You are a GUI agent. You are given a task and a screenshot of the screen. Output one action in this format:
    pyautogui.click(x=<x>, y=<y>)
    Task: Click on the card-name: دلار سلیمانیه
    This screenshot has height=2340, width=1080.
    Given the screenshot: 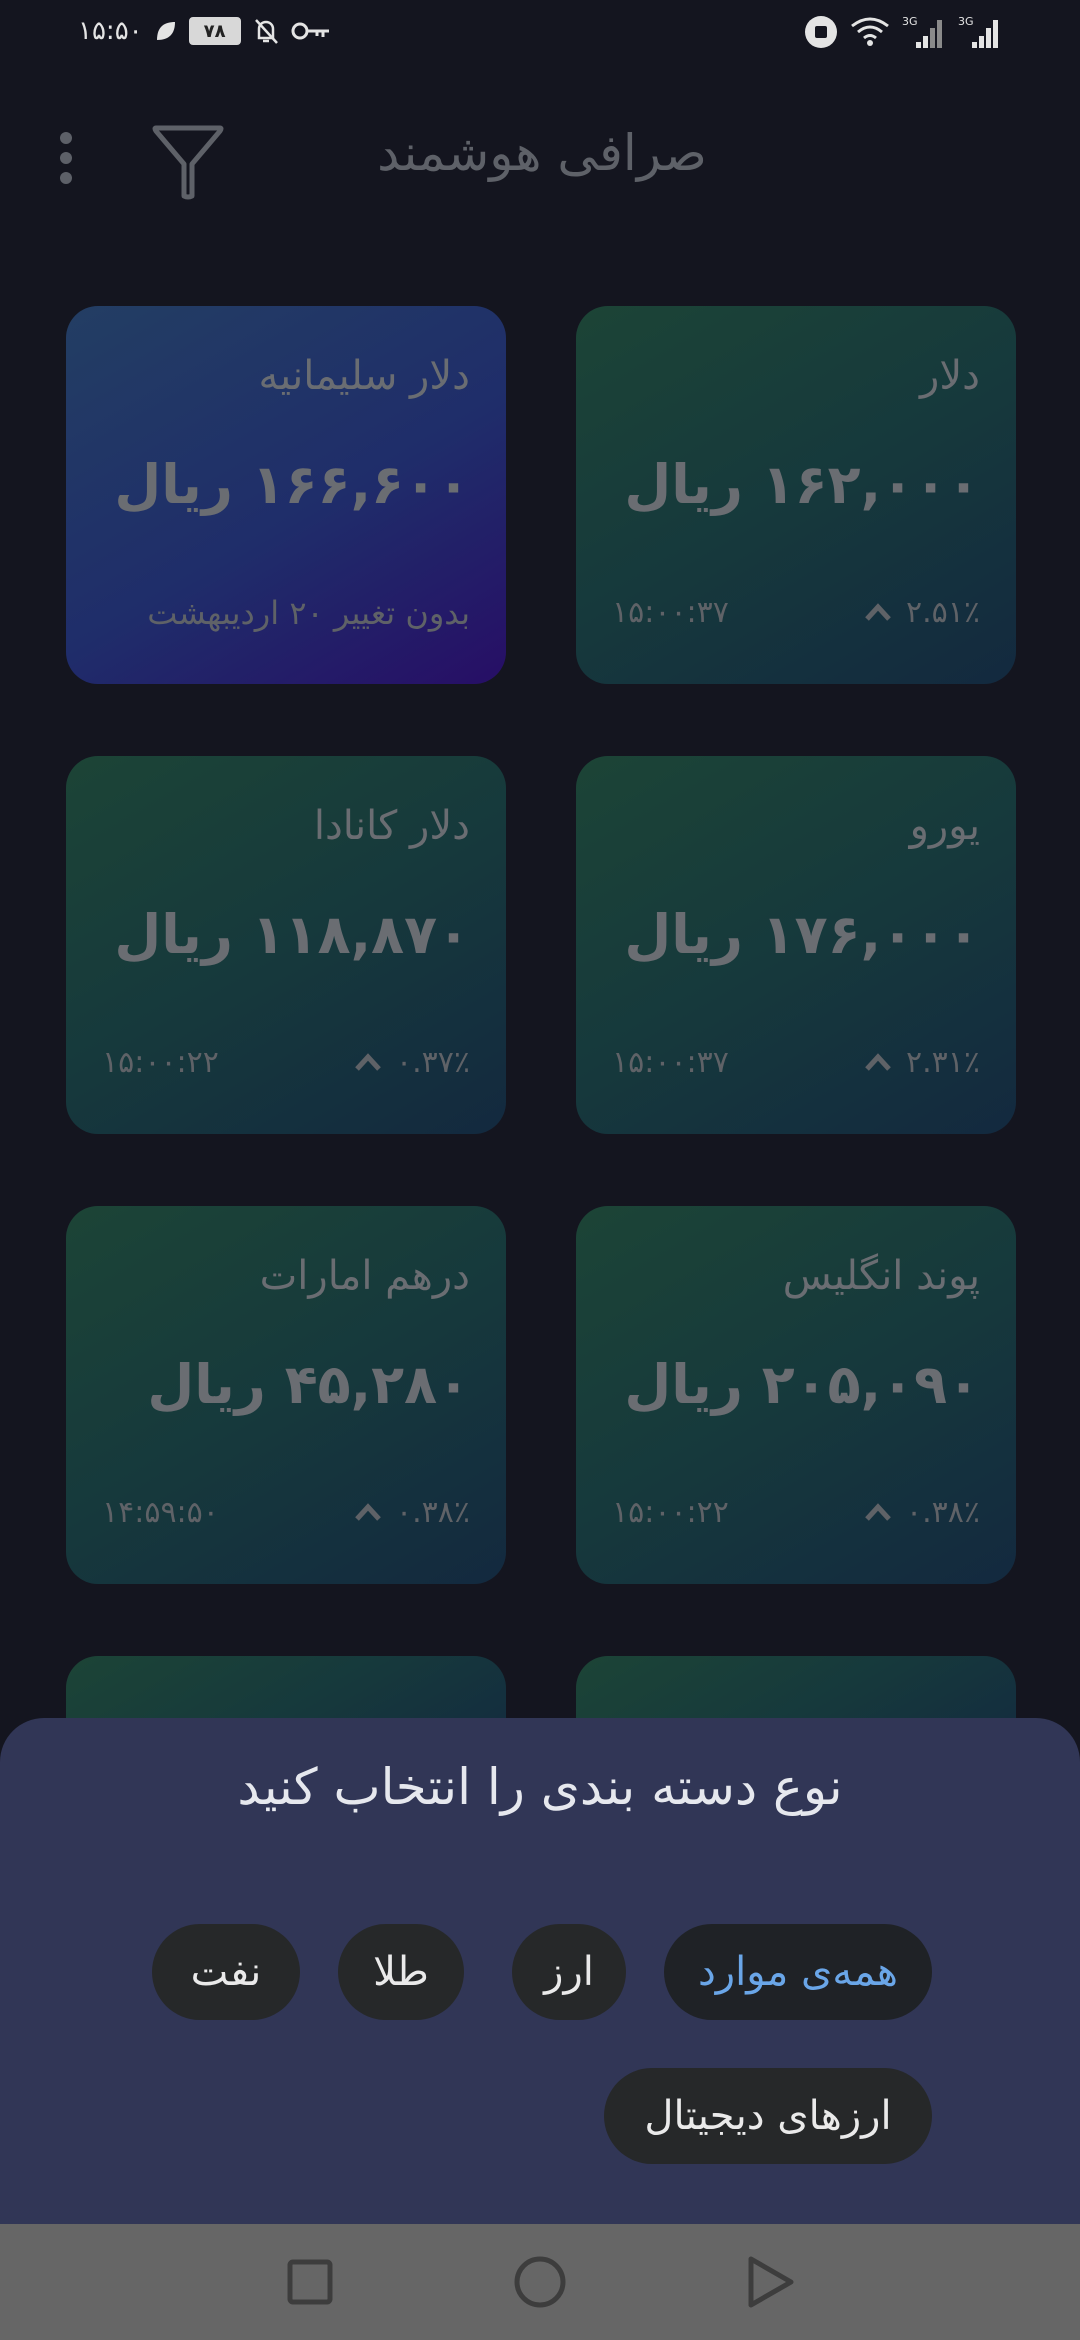 What is the action you would take?
    pyautogui.click(x=364, y=376)
    